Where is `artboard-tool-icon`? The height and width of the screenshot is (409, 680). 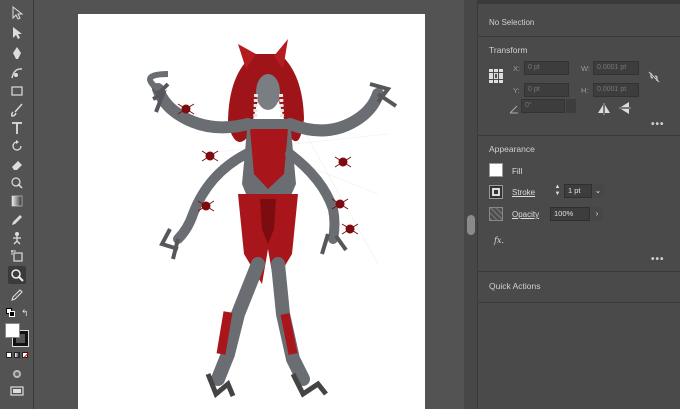 artboard-tool-icon is located at coordinates (17, 256).